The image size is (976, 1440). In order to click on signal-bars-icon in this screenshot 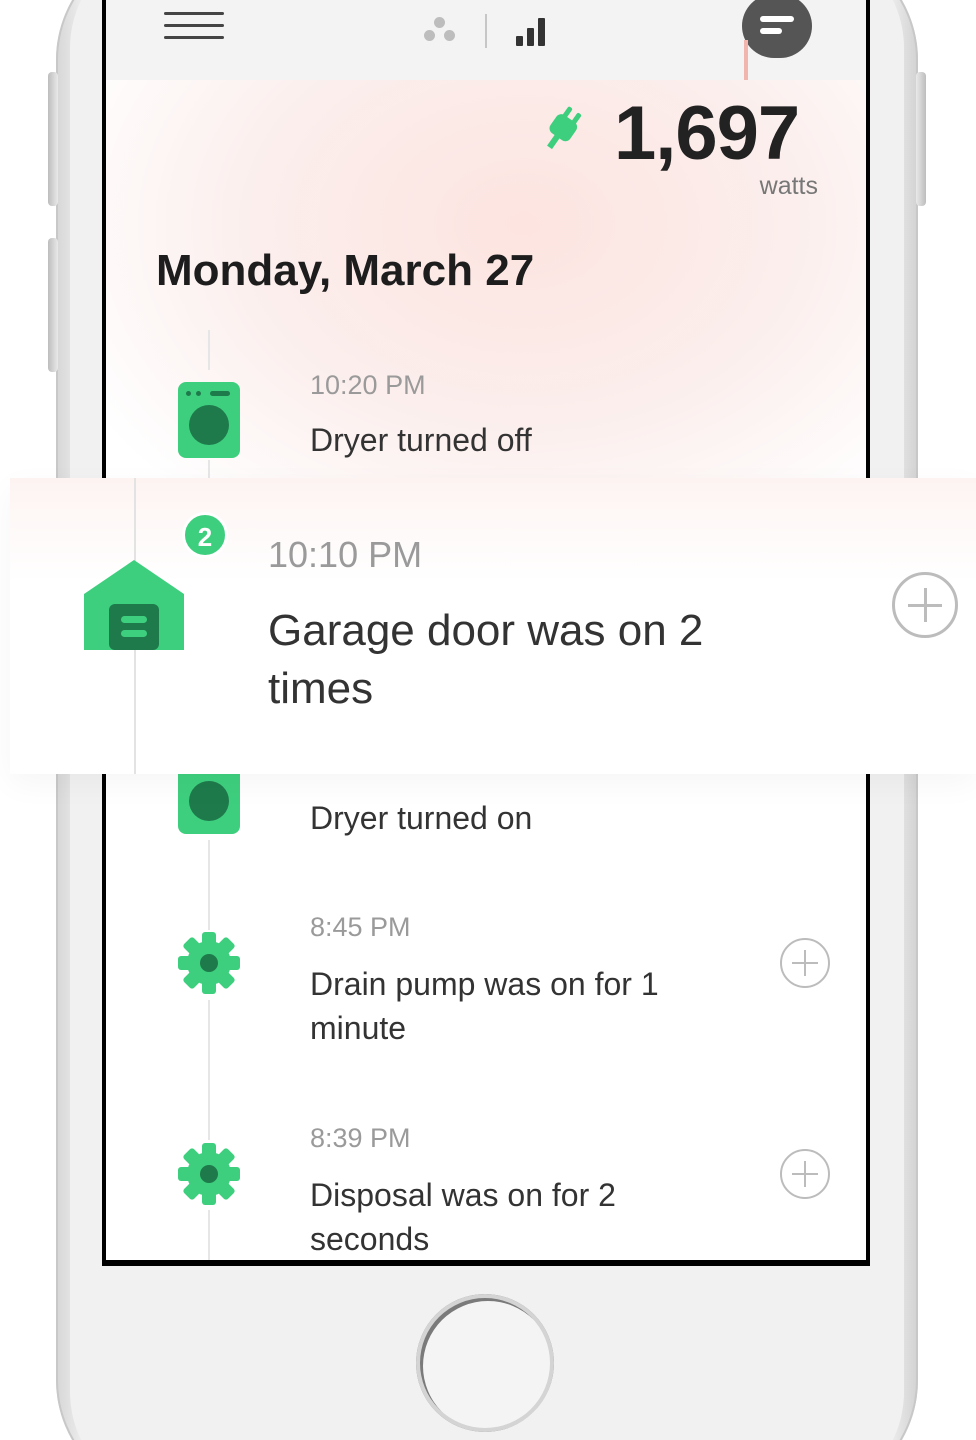, I will do `click(533, 31)`.